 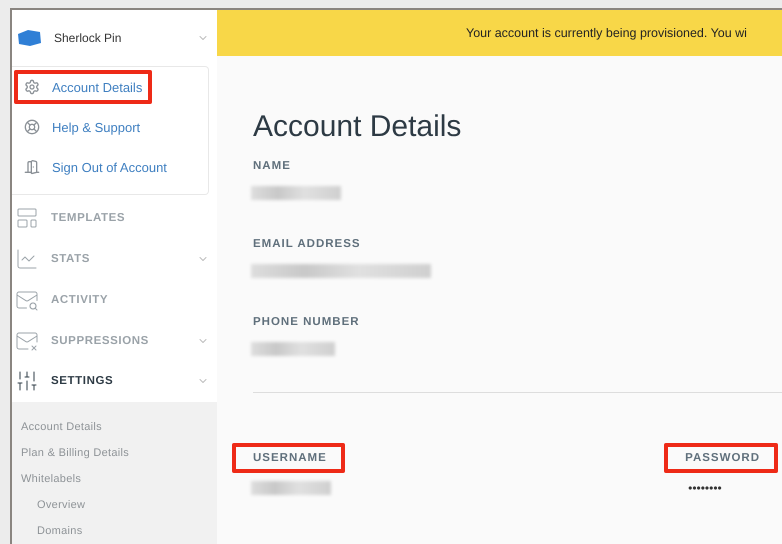 What do you see at coordinates (114, 340) in the screenshot?
I see `nav-item: SUPPRESSIONS` at bounding box center [114, 340].